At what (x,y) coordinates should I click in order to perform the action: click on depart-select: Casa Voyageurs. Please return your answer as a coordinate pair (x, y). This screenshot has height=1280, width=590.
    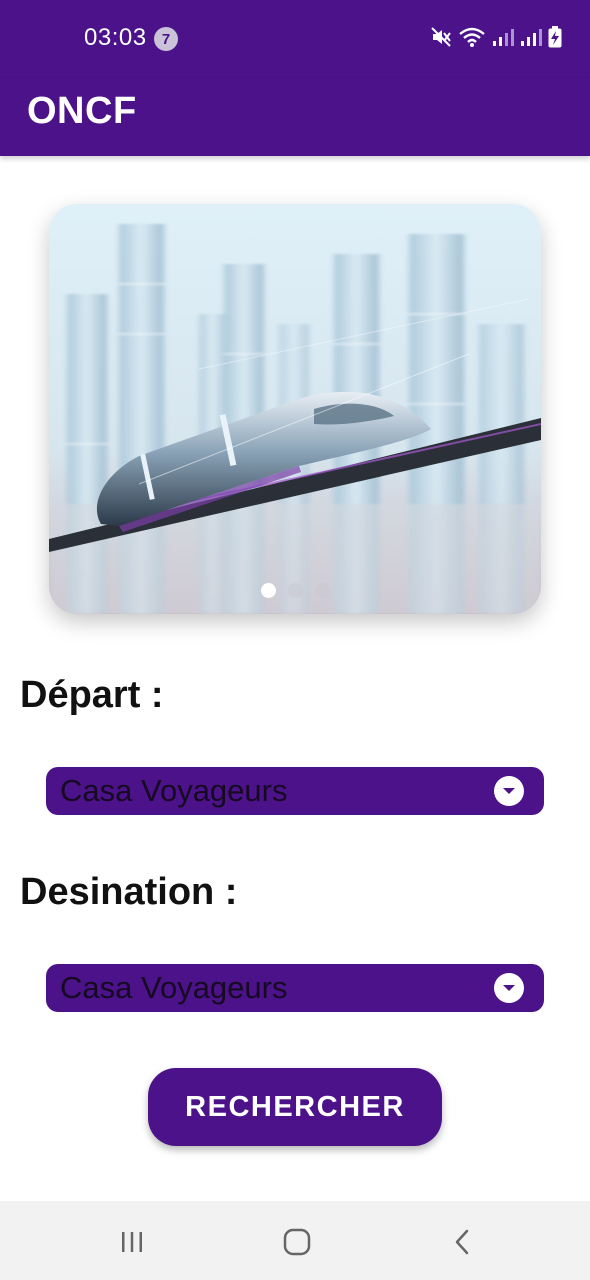
    Looking at the image, I should click on (295, 791).